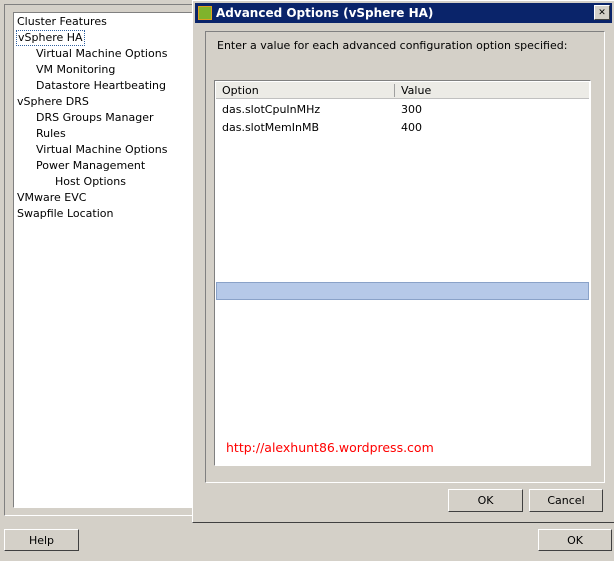 The image size is (614, 561). I want to click on tree-item: vSphere HA, so click(50, 38).